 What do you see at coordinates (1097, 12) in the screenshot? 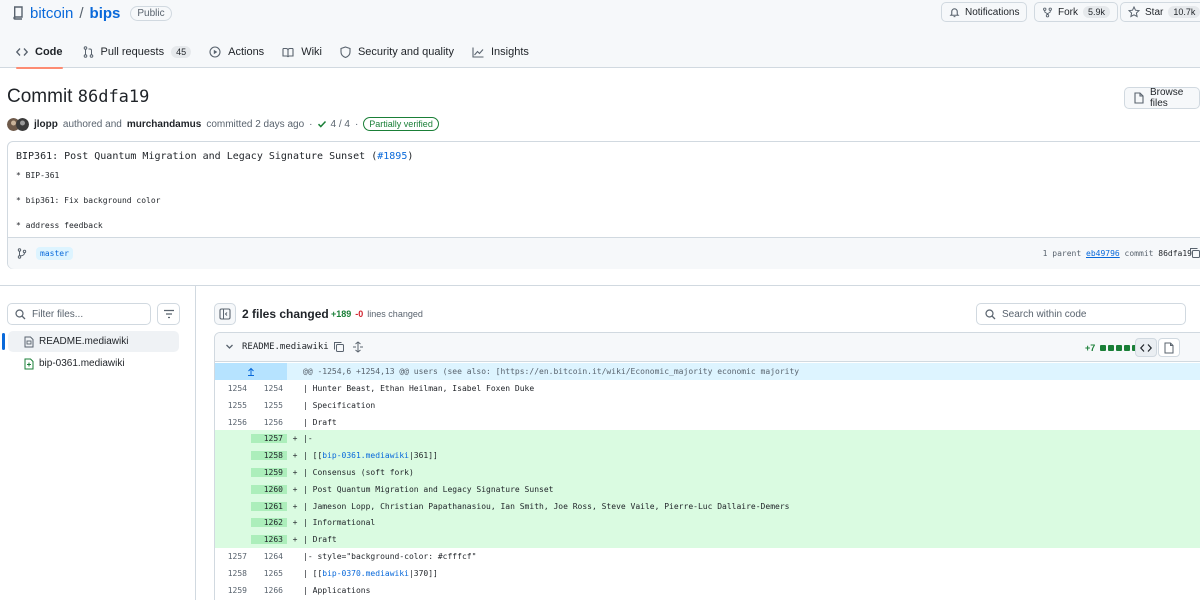
I see `fork-count: 5.9k` at bounding box center [1097, 12].